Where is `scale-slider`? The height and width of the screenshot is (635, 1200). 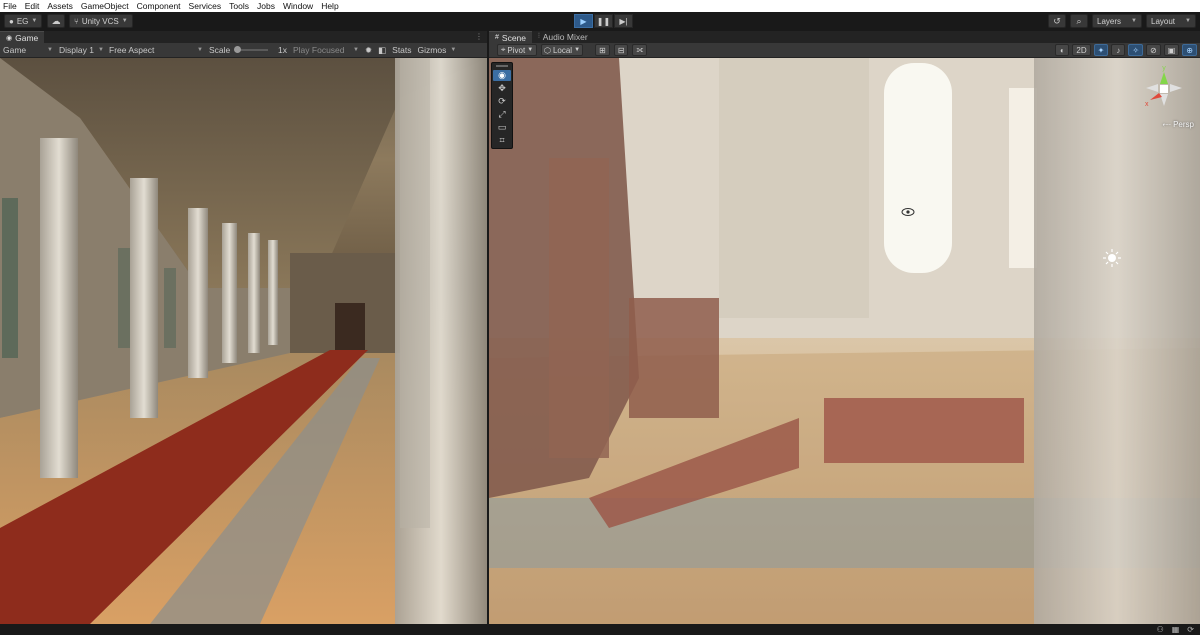 scale-slider is located at coordinates (251, 49).